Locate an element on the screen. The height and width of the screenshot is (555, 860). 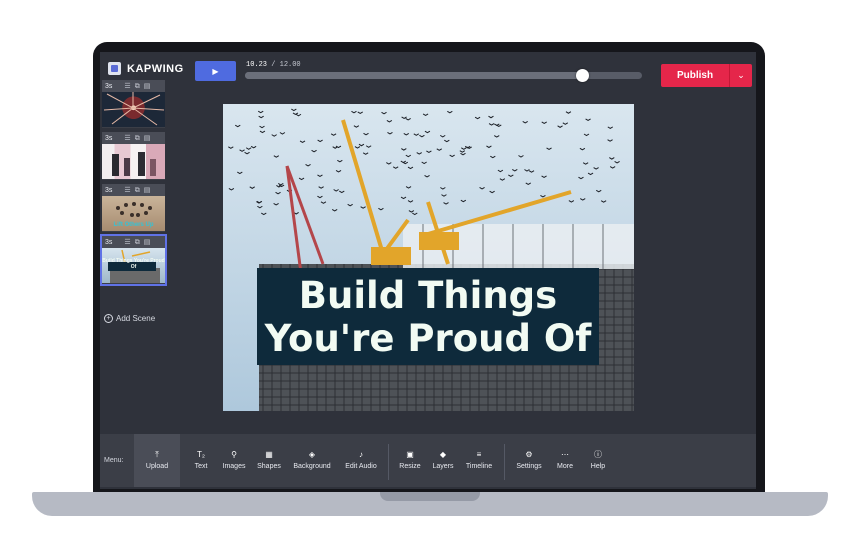
timeline-icon: ≡ is located at coordinates (479, 454).